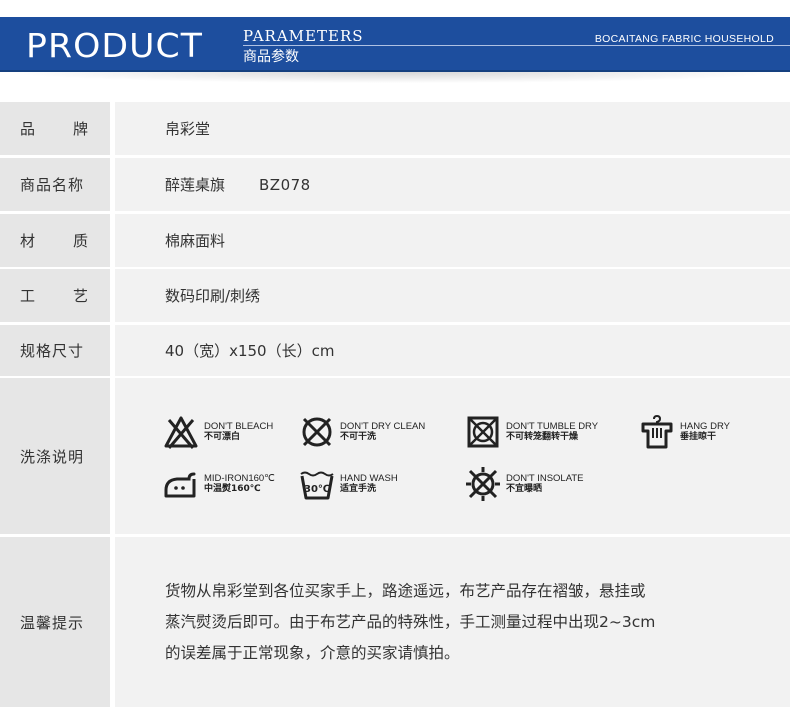  Describe the element at coordinates (410, 621) in the screenshot. I see `notice-line-2: 蒸汽熨烫后即可。由于布艺产品的特殊性，手工测量过程中出现2~3cm` at that location.